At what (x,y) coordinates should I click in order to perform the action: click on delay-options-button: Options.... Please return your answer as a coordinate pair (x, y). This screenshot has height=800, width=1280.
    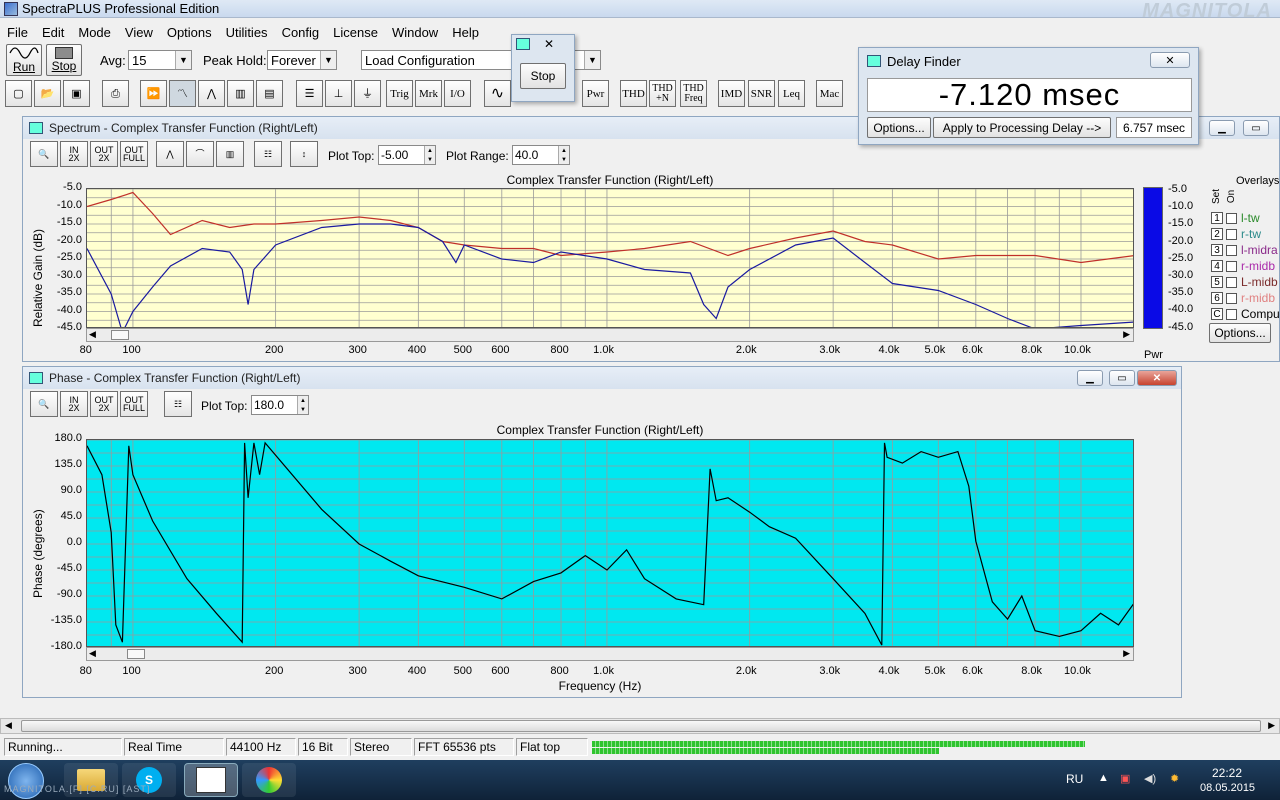
    Looking at the image, I should click on (899, 127).